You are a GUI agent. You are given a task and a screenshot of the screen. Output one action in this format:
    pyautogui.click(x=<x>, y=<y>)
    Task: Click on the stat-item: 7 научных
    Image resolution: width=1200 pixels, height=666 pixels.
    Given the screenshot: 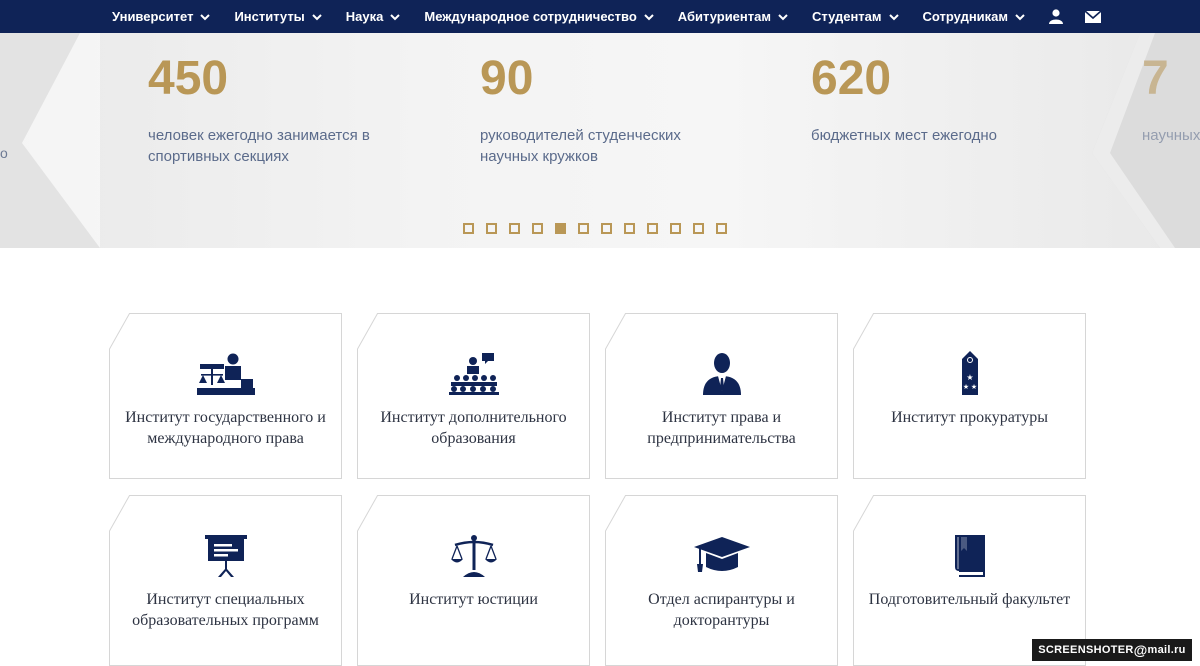 What is the action you would take?
    pyautogui.click(x=1171, y=99)
    